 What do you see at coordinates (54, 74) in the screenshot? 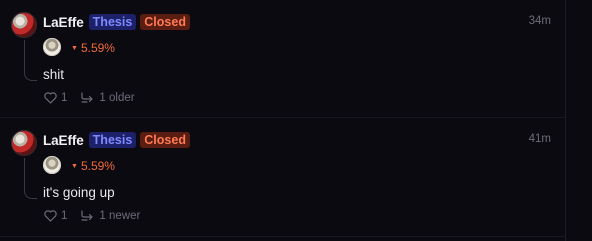
I see `post-body: shit` at bounding box center [54, 74].